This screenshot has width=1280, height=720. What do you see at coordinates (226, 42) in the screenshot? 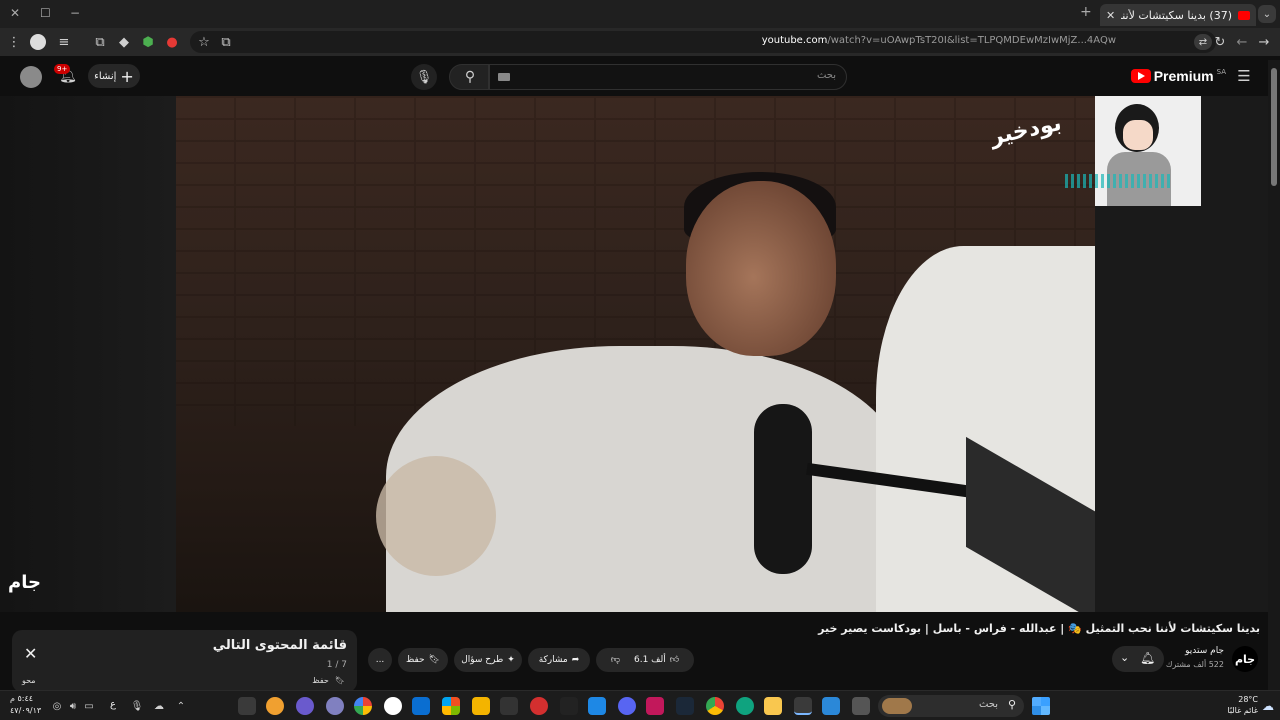
I see `install-app-icon: ⧉` at bounding box center [226, 42].